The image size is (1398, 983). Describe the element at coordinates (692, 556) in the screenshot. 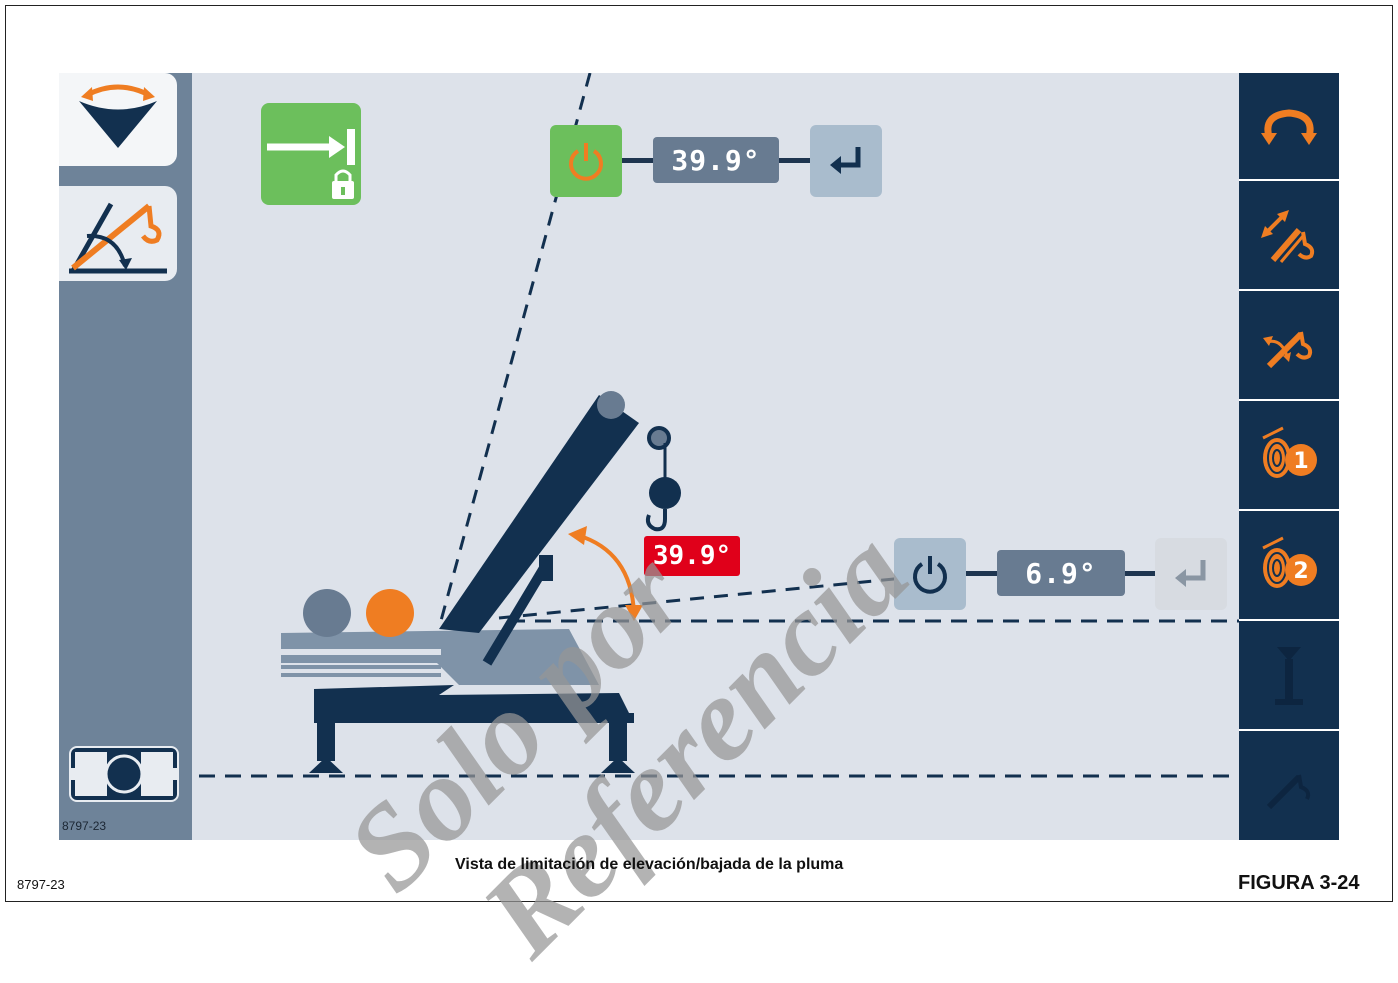

I see `current-boom-angle: 39.9°` at that location.